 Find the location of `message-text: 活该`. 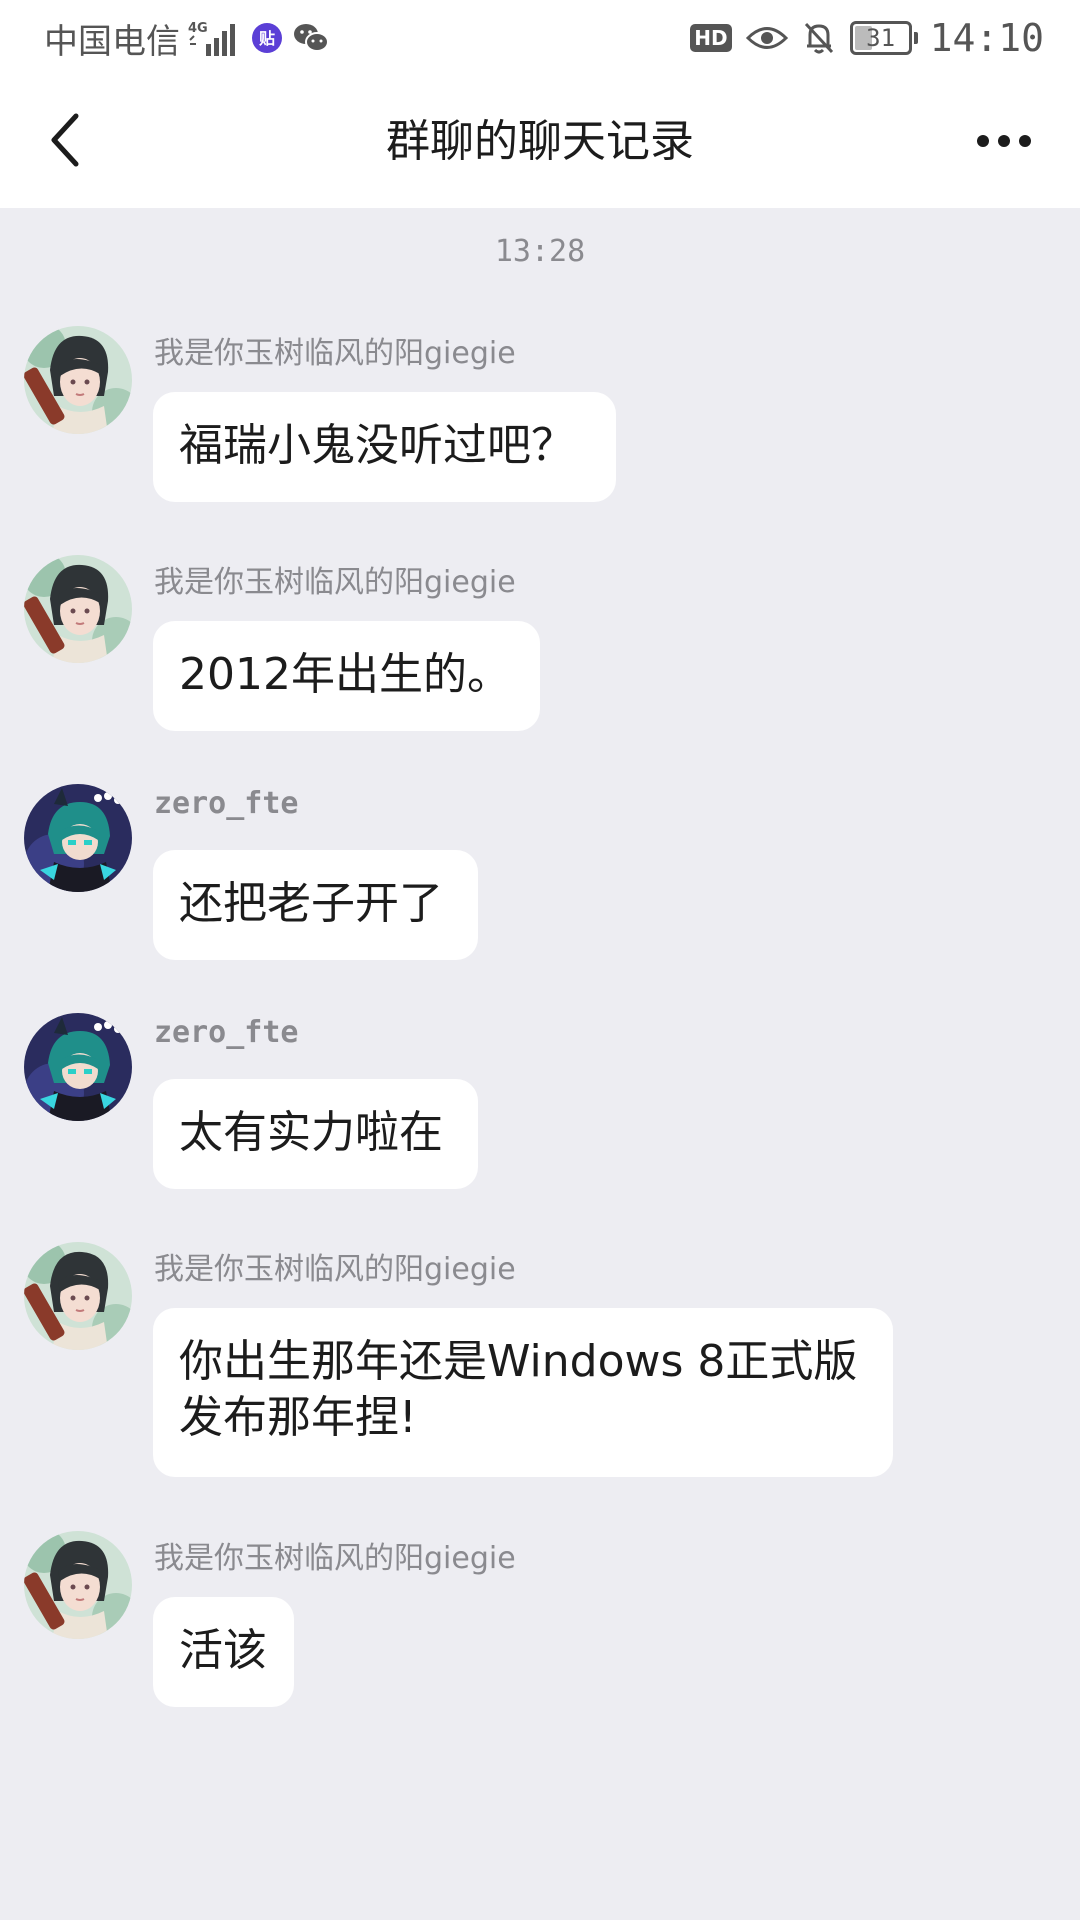

message-text: 活该 is located at coordinates (223, 1650).